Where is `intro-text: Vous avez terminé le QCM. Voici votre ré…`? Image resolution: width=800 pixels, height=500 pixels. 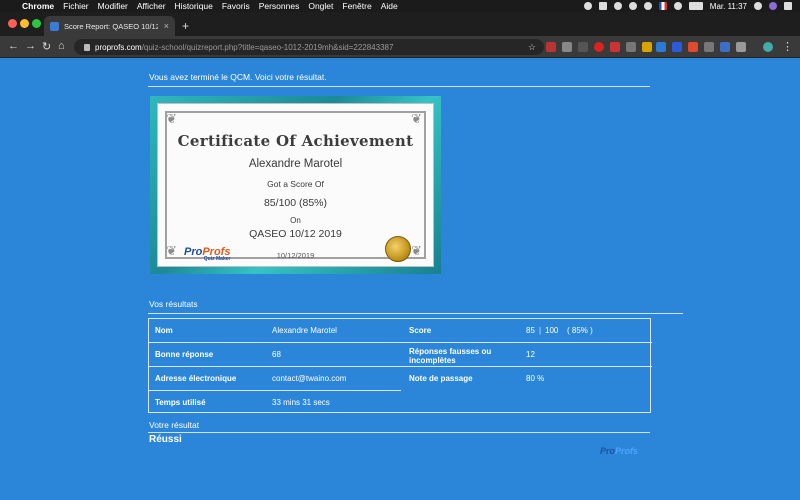
intro-text: Vous avez terminé le QCM. Voici votre ré… is located at coordinates (238, 77).